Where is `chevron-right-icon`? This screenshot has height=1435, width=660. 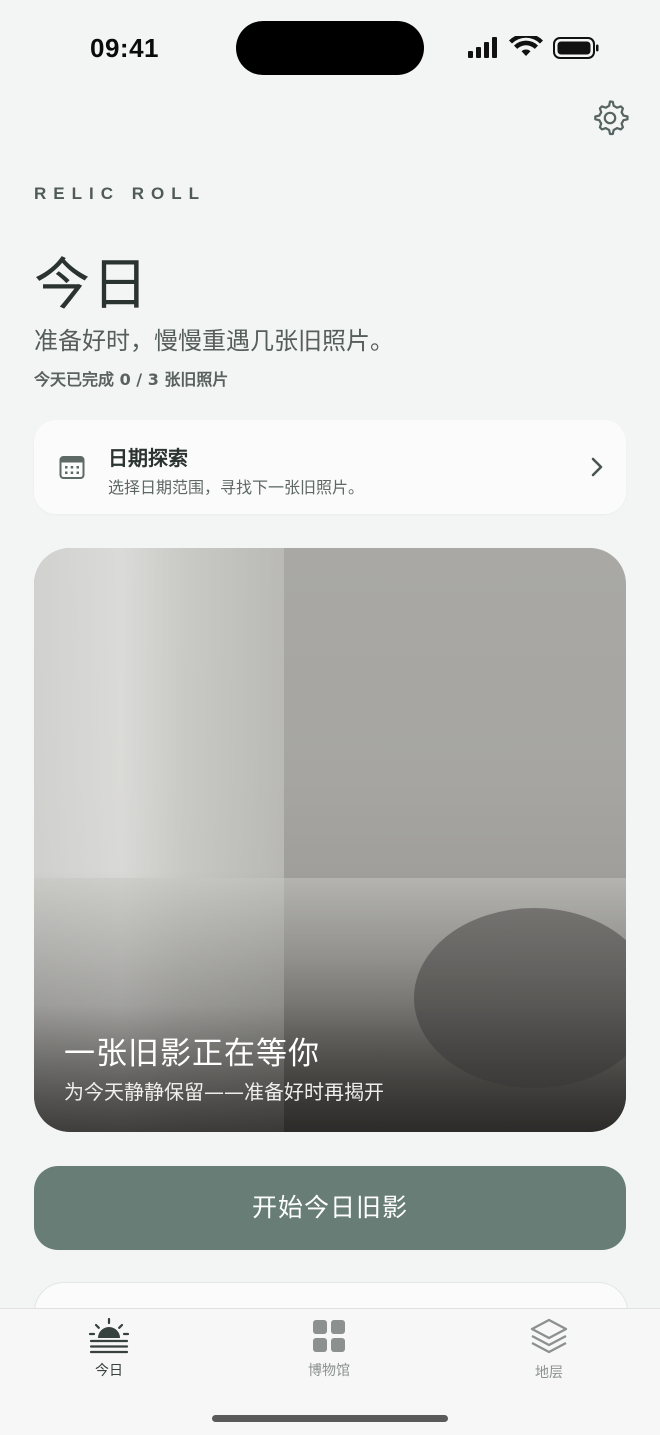 chevron-right-icon is located at coordinates (597, 467).